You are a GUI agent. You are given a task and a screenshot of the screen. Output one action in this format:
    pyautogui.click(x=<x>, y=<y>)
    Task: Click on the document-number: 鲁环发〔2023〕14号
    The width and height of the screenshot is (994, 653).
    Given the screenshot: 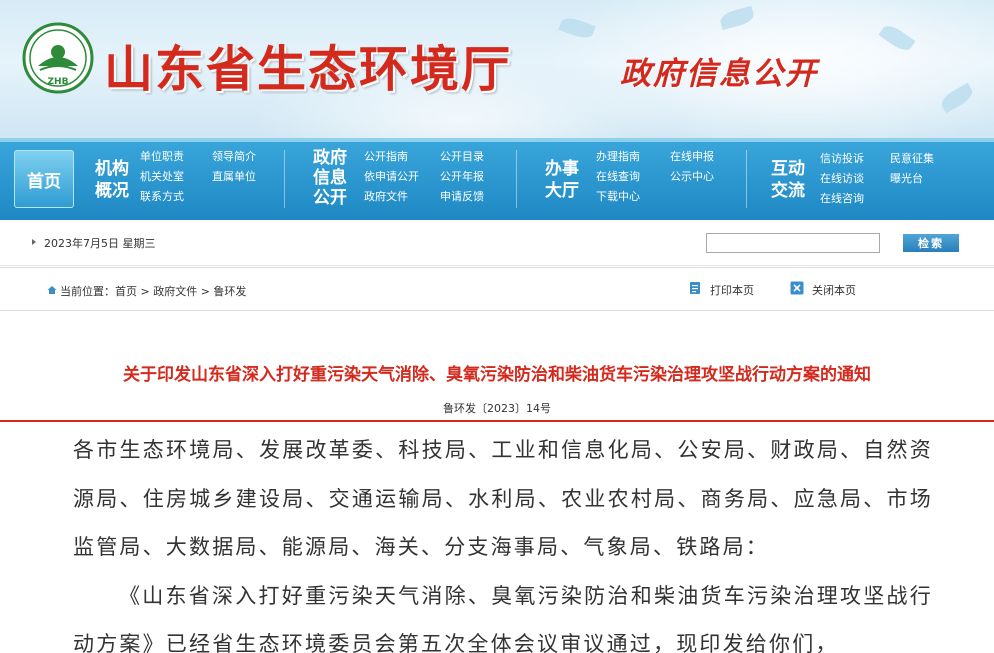 What is the action you would take?
    pyautogui.click(x=497, y=408)
    